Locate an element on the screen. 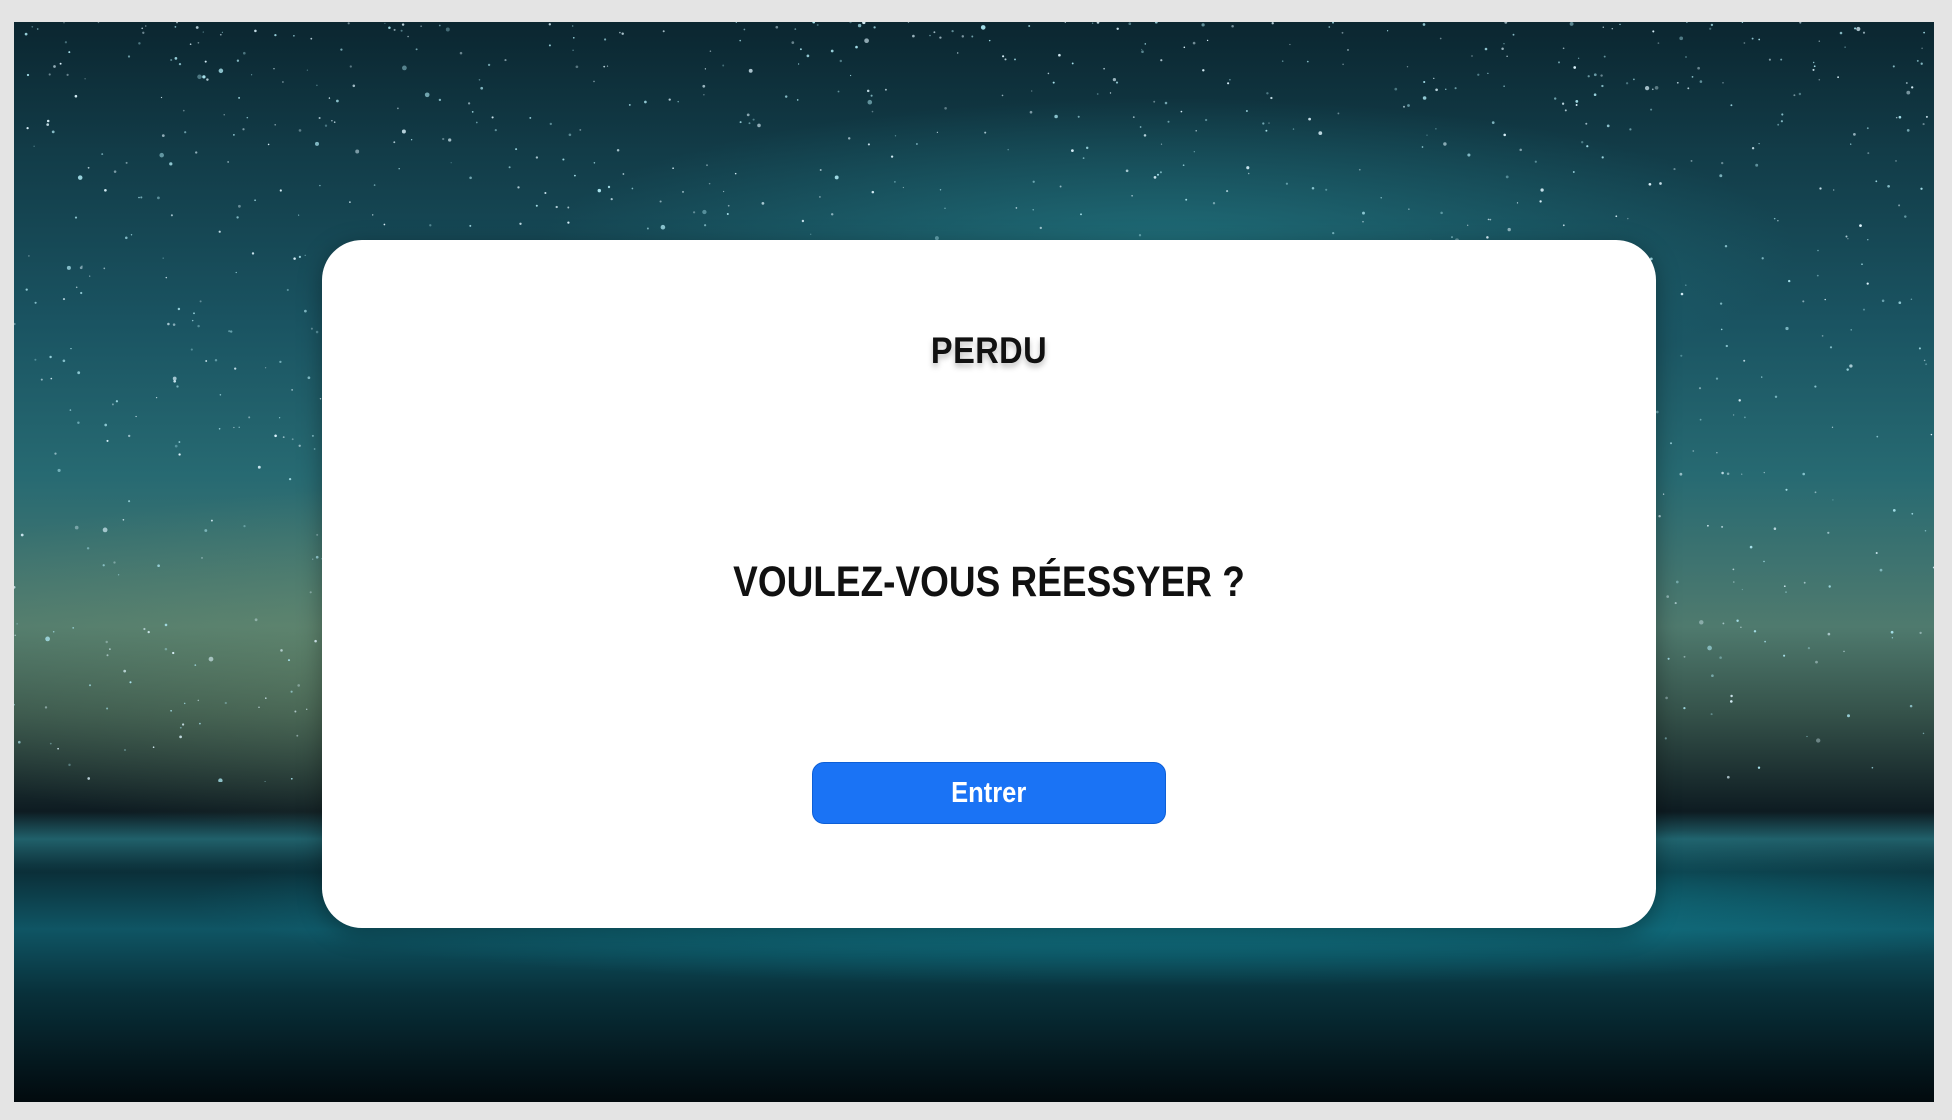  retry-question: VOULEZ-VOUS RÉESSYER ? is located at coordinates (989, 582).